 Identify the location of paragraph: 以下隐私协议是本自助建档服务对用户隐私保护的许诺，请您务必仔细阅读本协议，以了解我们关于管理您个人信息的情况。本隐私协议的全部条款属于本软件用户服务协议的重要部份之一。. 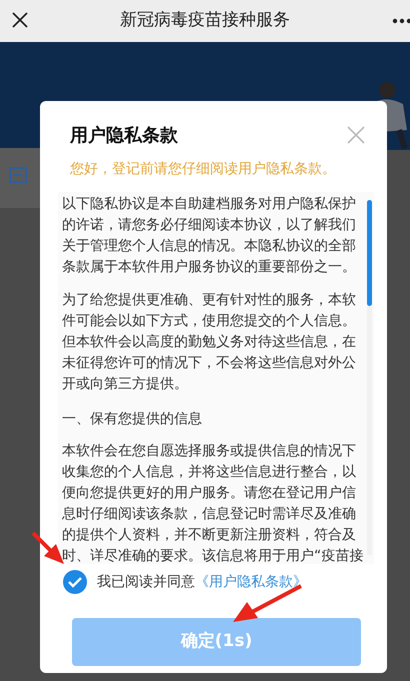
(209, 236).